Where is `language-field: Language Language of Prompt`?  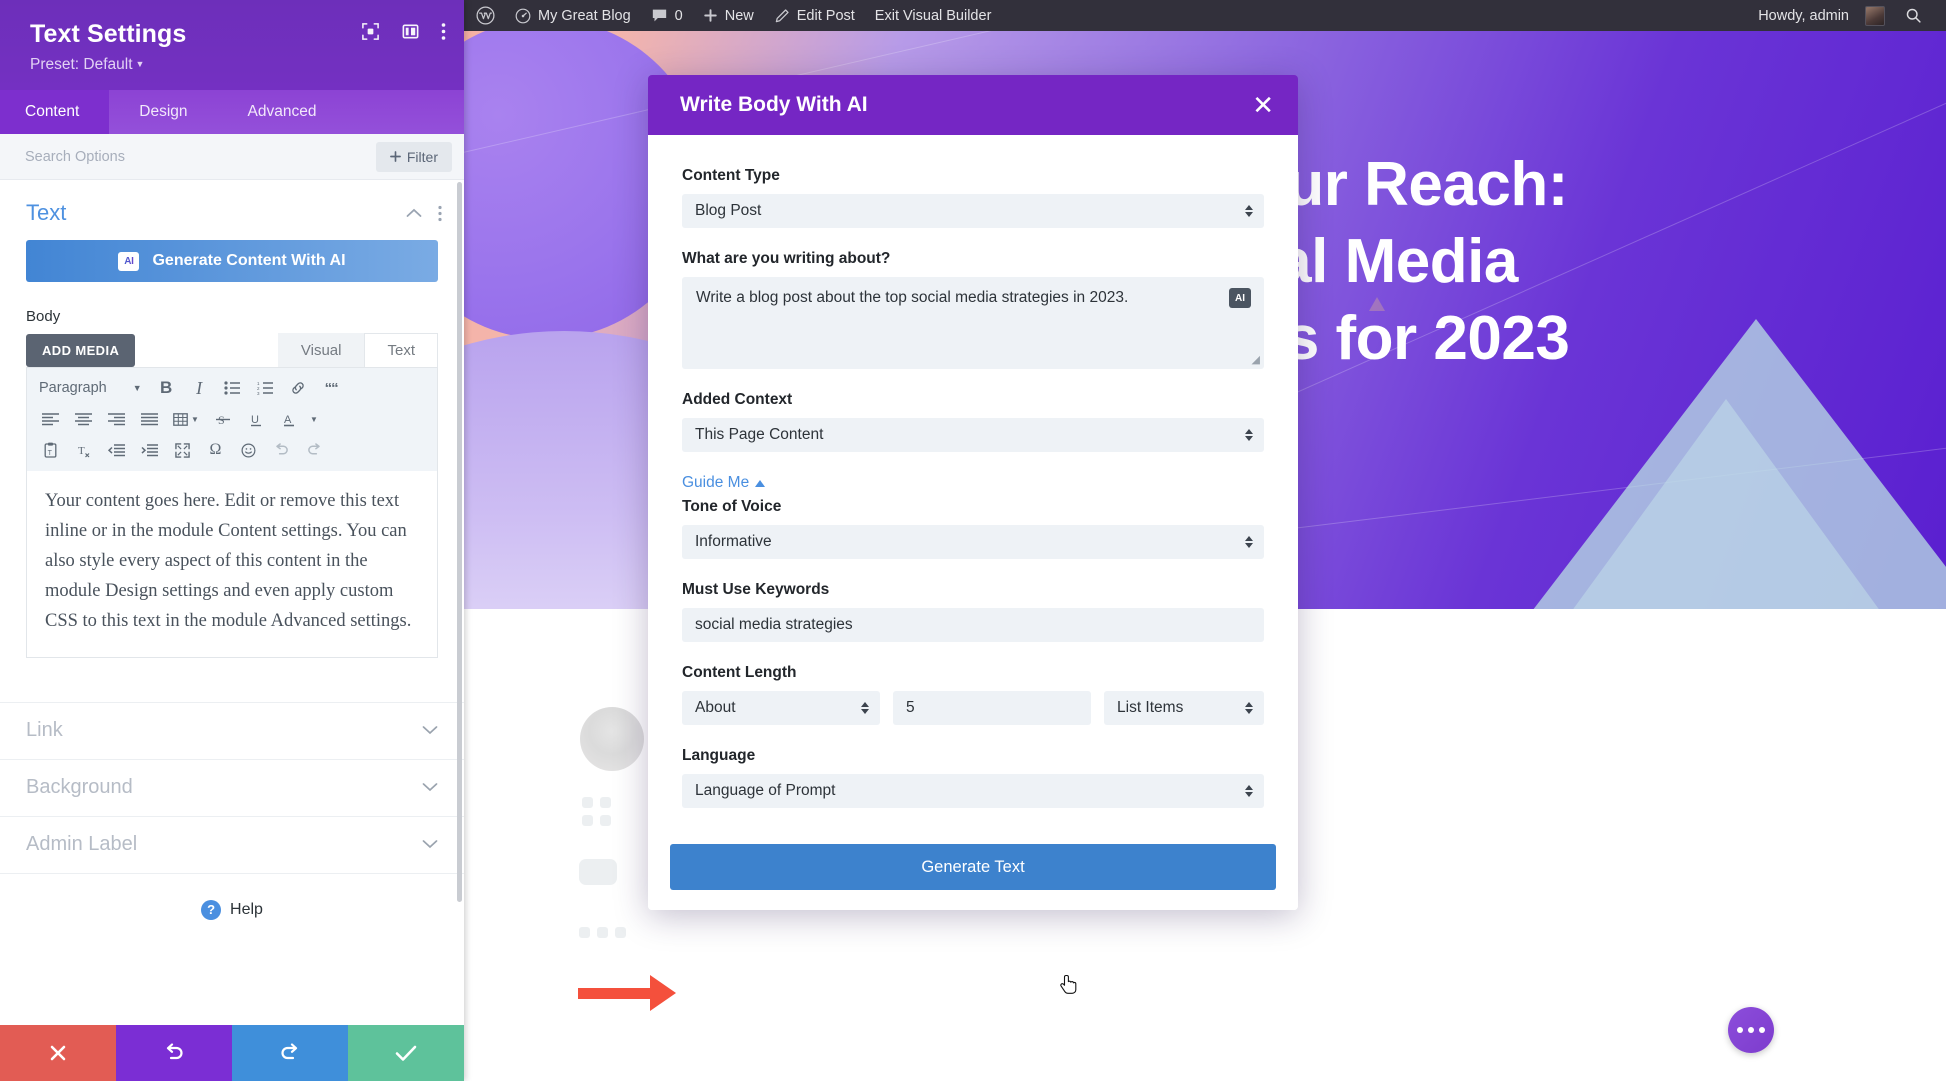 language-field: Language Language of Prompt is located at coordinates (973, 777).